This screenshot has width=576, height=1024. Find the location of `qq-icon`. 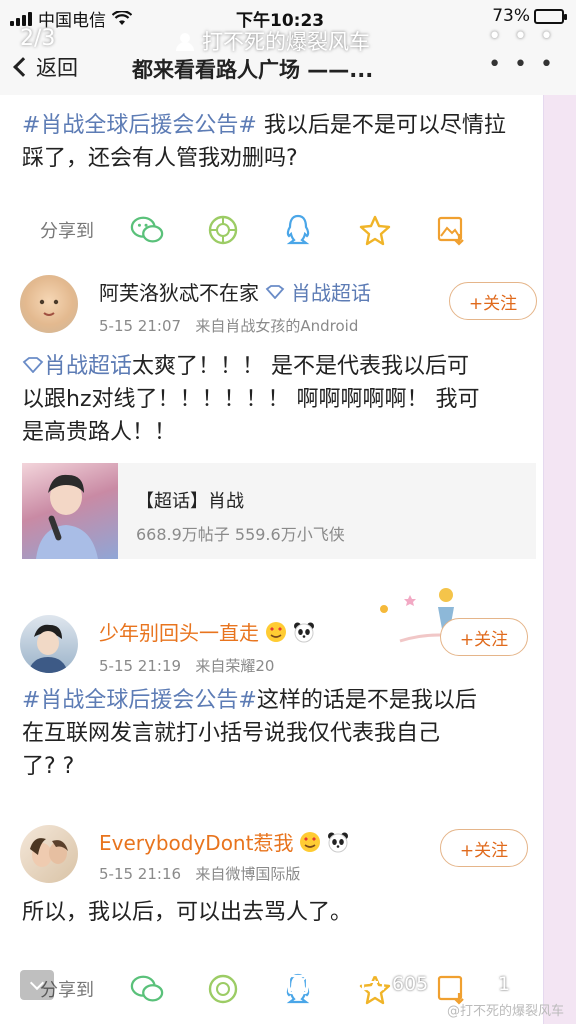

qq-icon is located at coordinates (298, 230).